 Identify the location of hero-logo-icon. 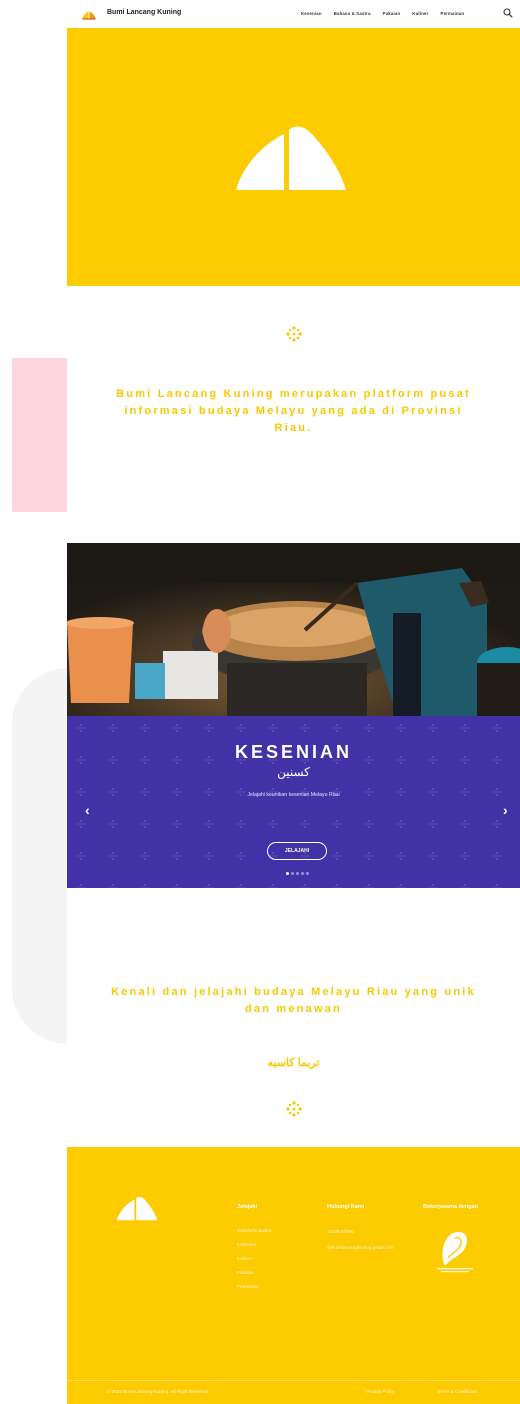
(291, 158).